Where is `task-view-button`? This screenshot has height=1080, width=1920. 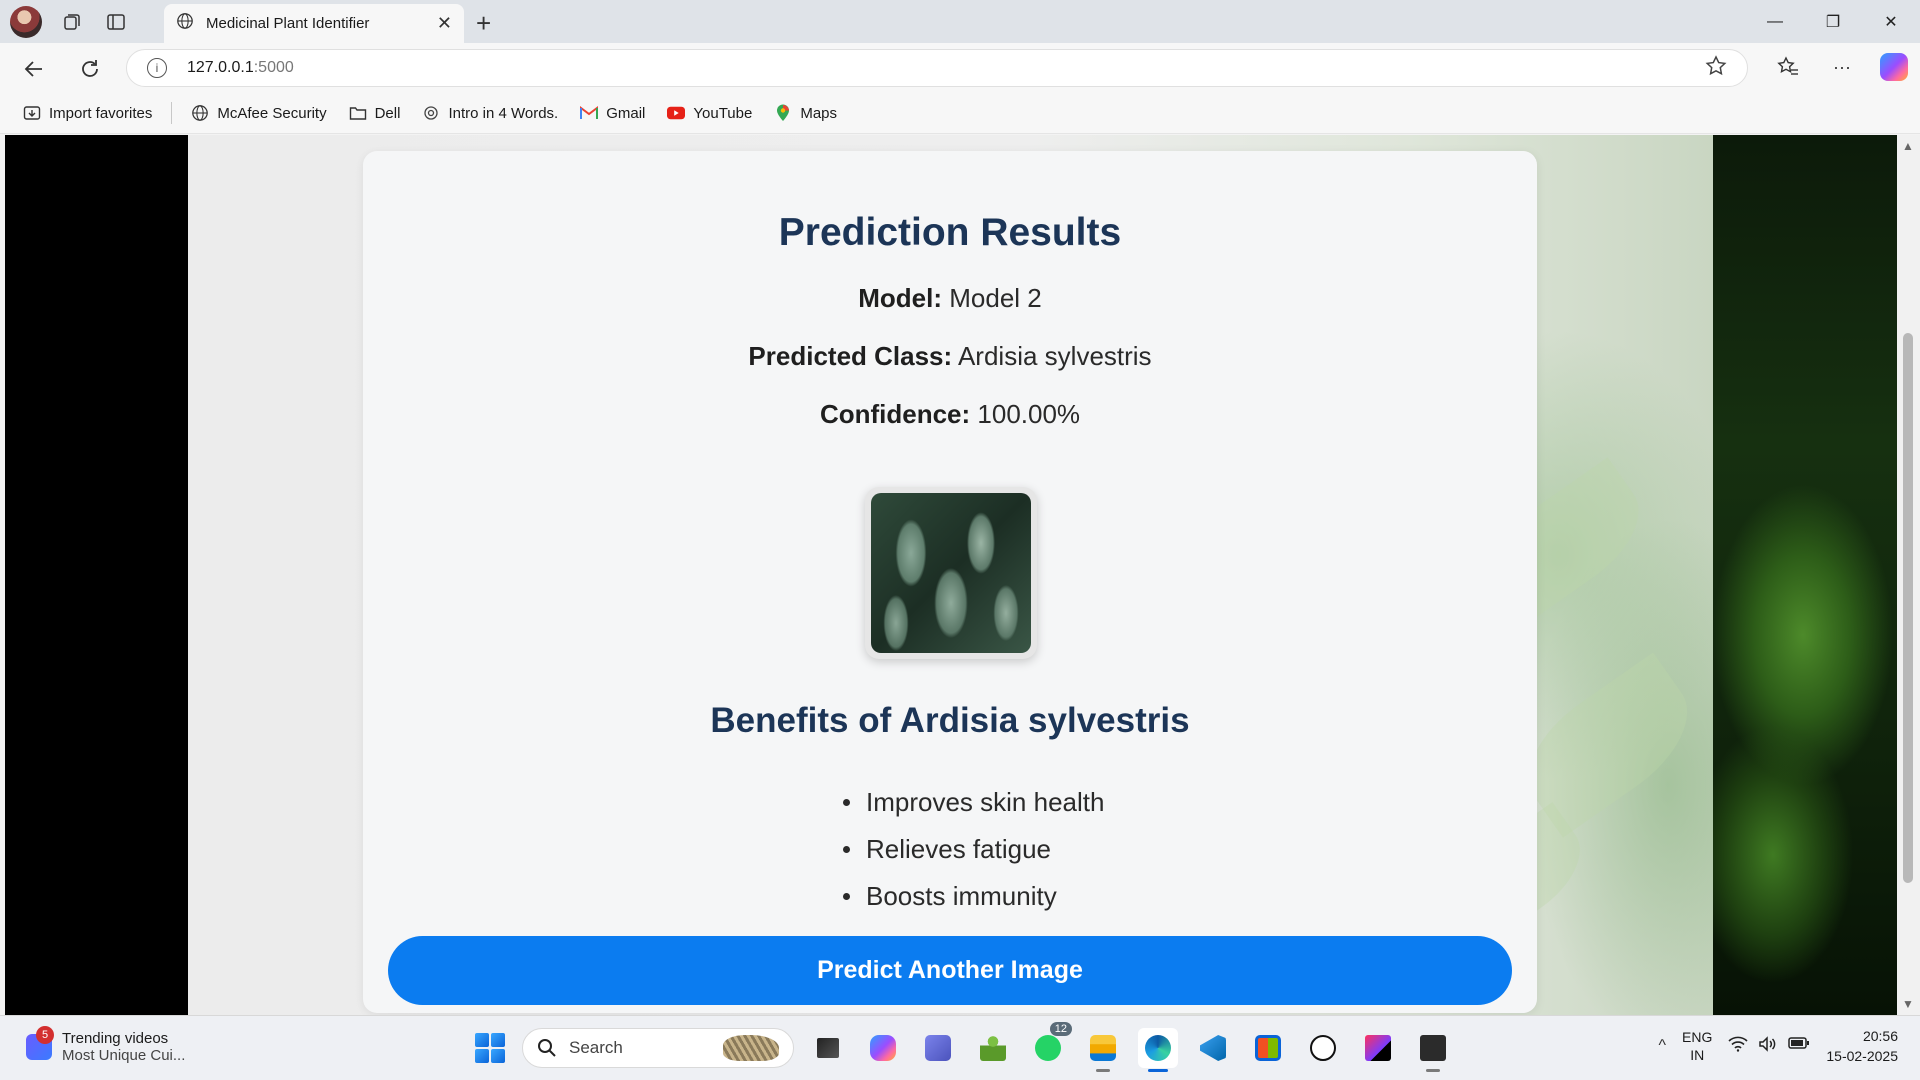 task-view-button is located at coordinates (828, 1048).